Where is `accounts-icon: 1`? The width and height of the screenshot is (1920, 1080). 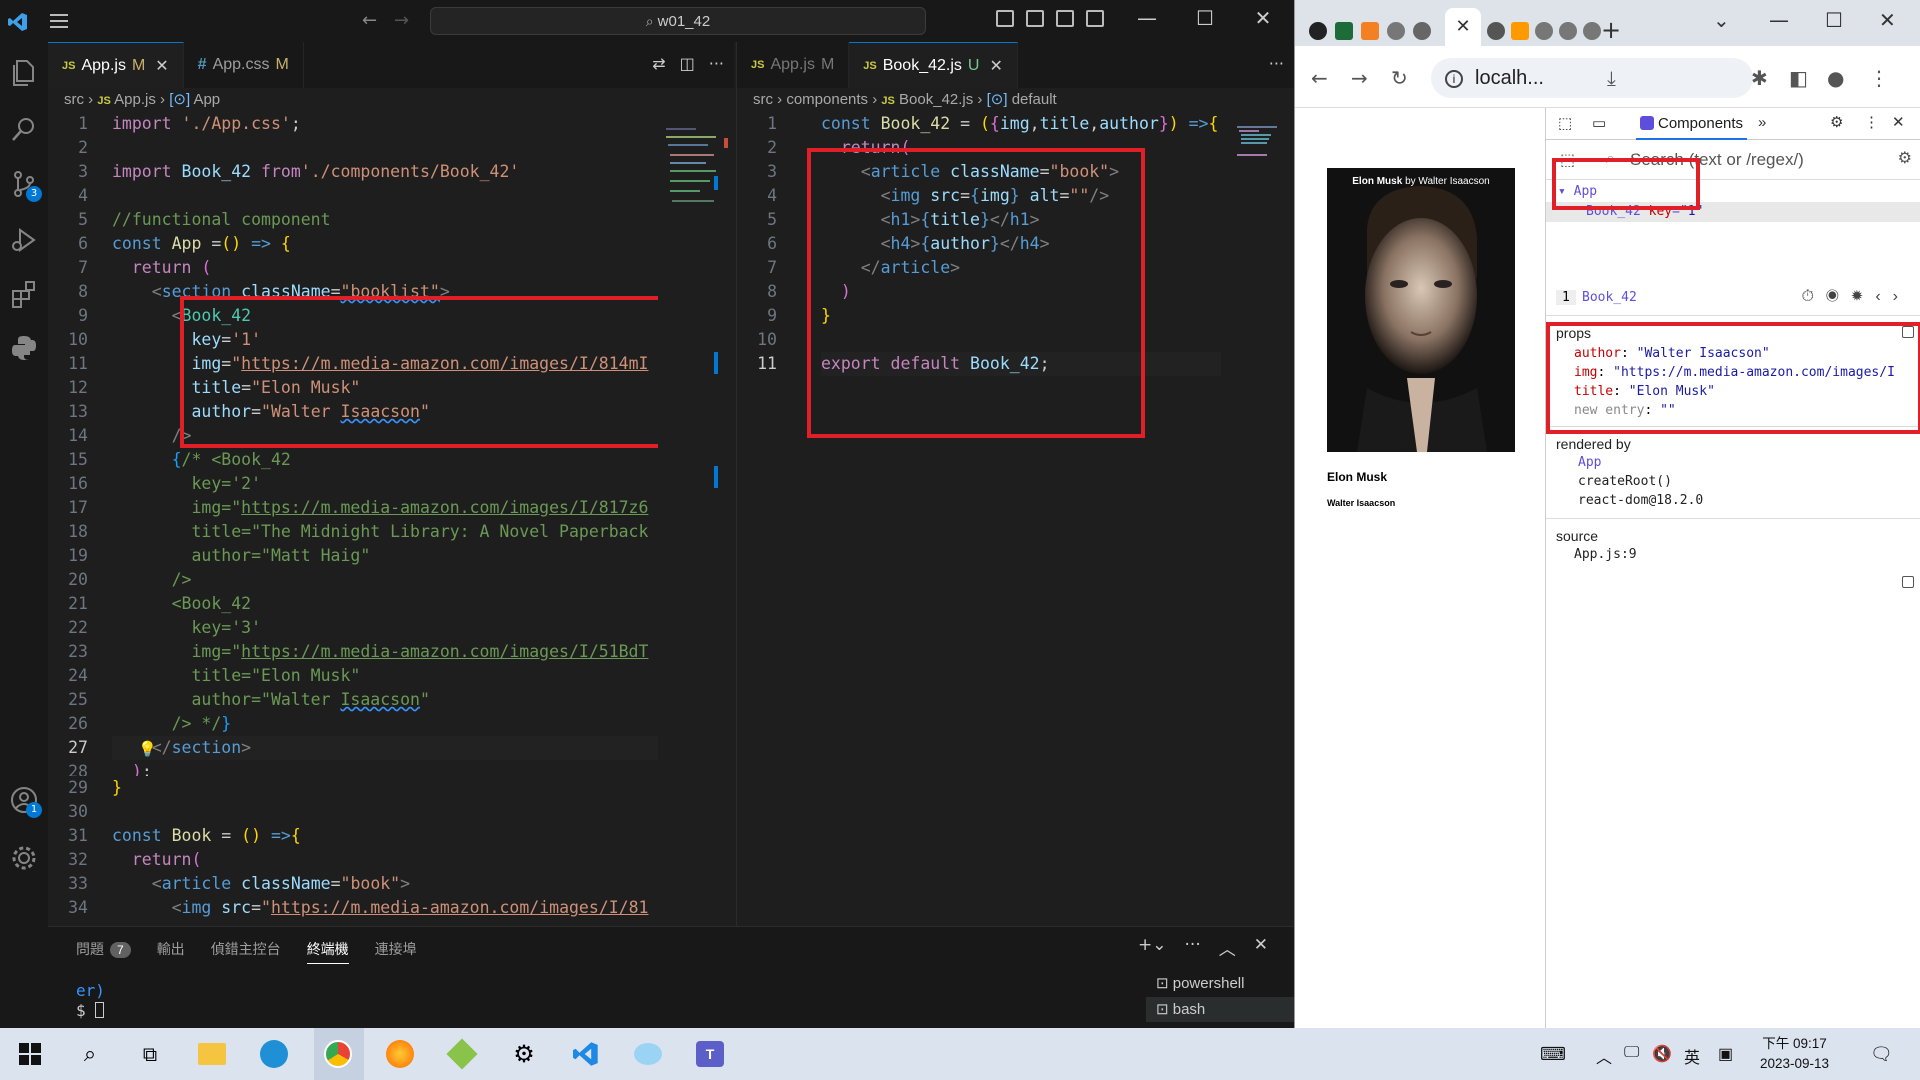 accounts-icon: 1 is located at coordinates (25, 801).